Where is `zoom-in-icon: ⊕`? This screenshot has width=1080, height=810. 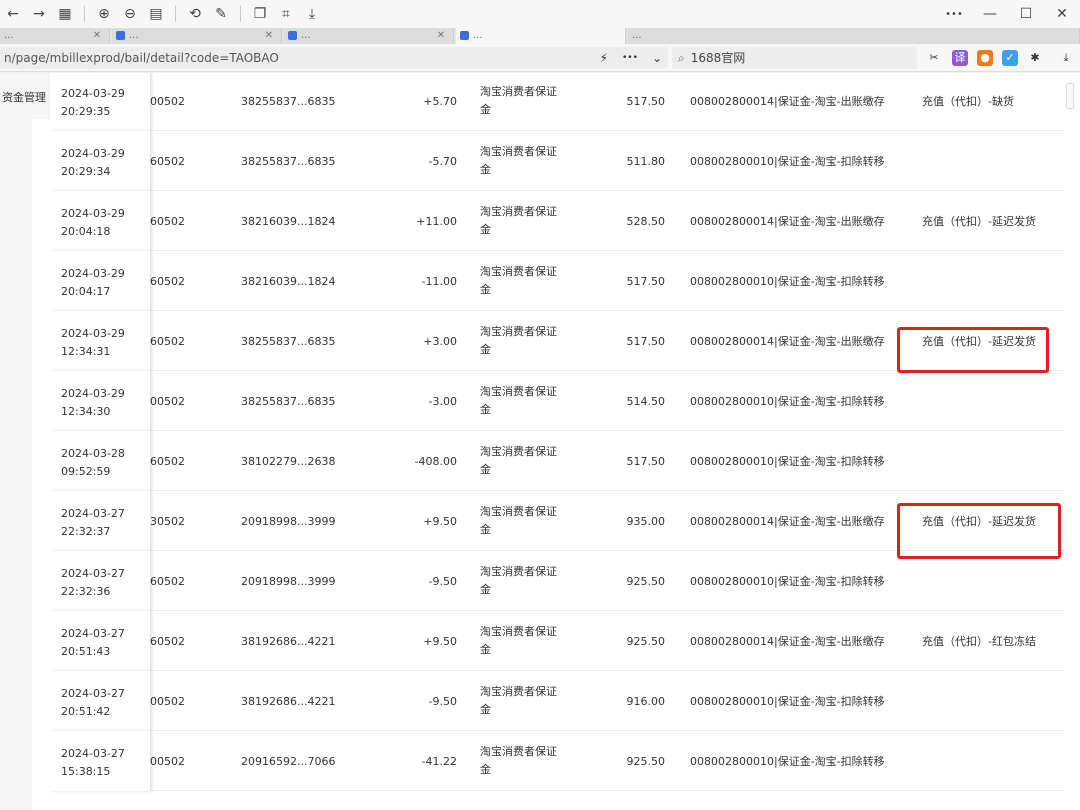
zoom-in-icon: ⊕ is located at coordinates (104, 14).